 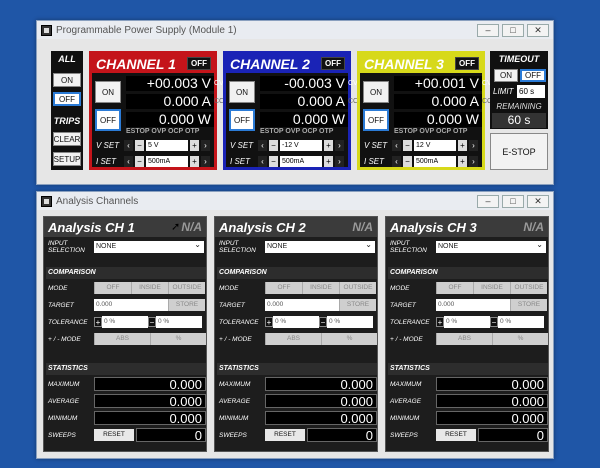 I want to click on channel-1-current: 0.000 A CC, so click(x=175, y=101).